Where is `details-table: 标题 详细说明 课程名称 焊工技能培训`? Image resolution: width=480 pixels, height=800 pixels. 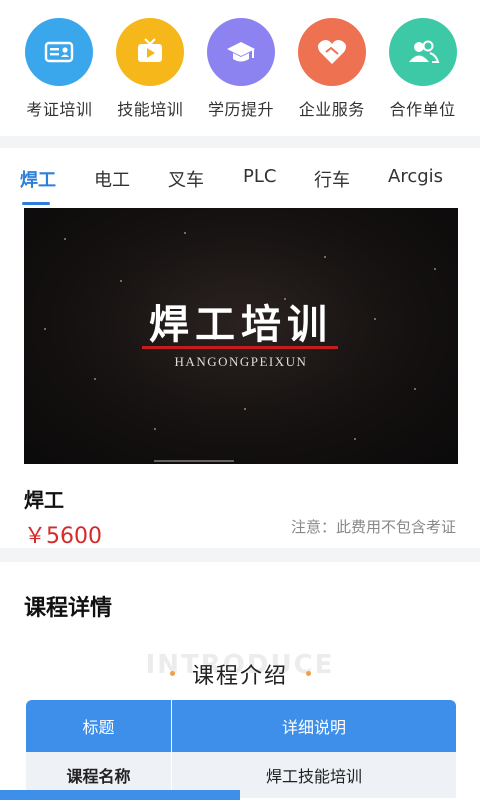 details-table: 标题 详细说明 课程名称 焊工技能培训 is located at coordinates (241, 749).